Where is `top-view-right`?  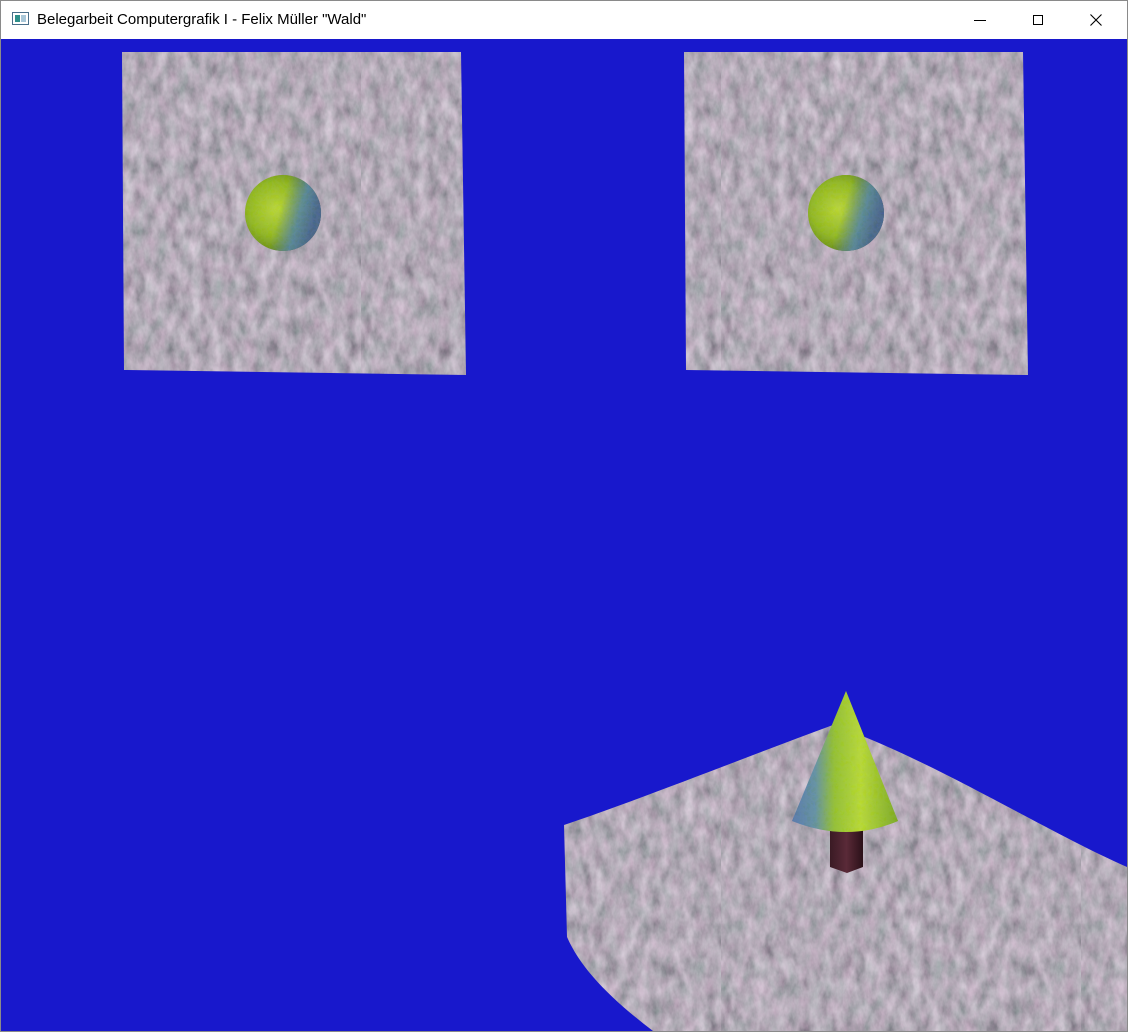 top-view-right is located at coordinates (856, 213).